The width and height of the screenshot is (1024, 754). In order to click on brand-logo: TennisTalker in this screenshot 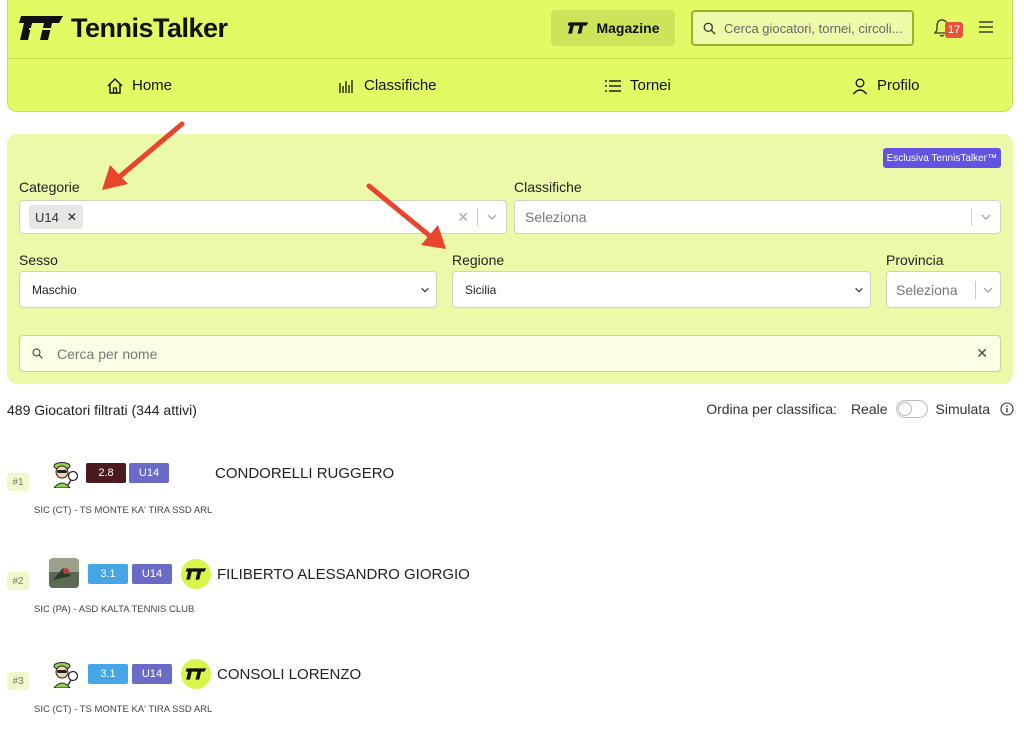, I will do `click(123, 28)`.